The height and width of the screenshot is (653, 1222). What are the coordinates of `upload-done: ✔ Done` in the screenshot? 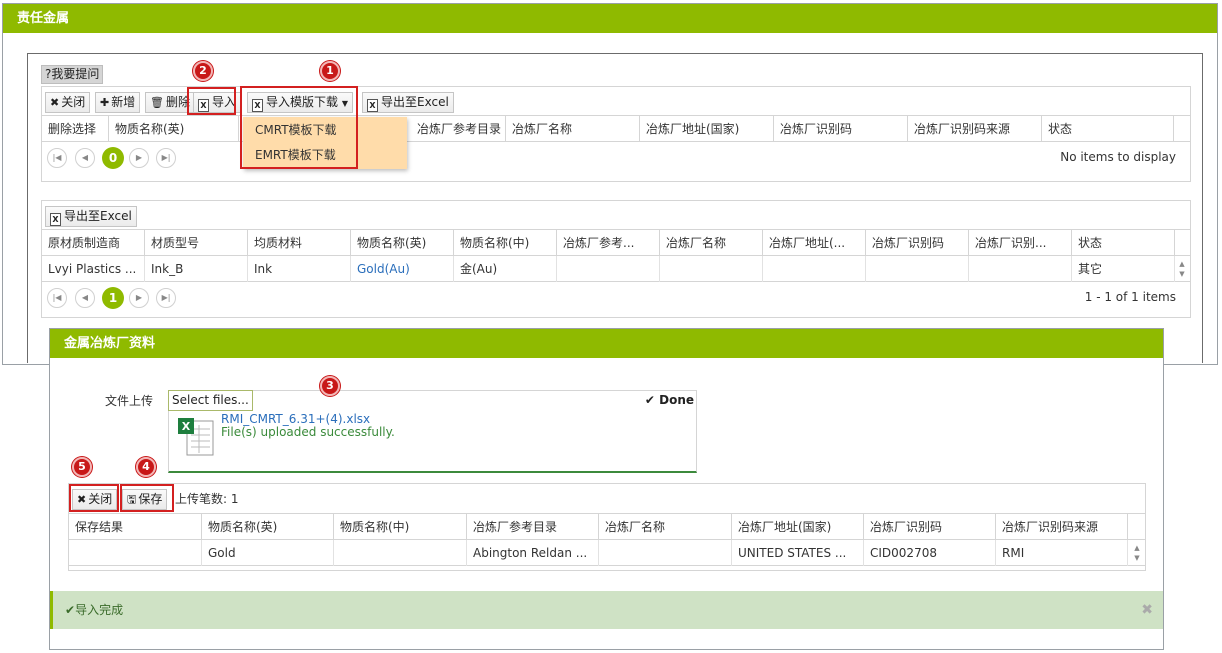 It's located at (669, 400).